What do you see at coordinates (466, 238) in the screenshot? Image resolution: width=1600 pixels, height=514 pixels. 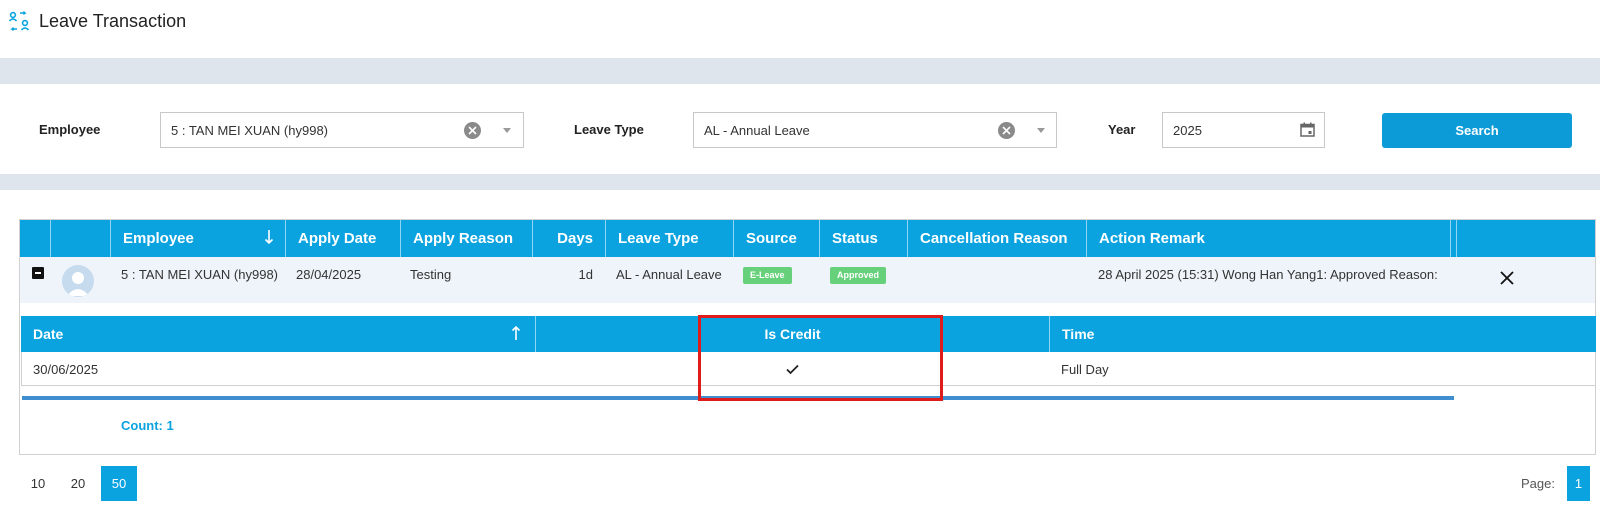 I see `column-header-apply-reason: Apply Reason` at bounding box center [466, 238].